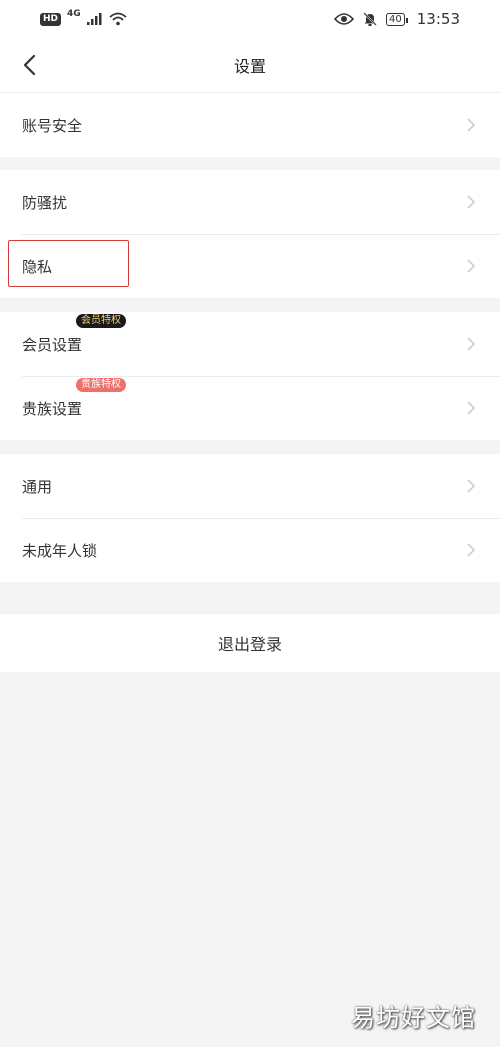 The width and height of the screenshot is (500, 1047). I want to click on settings-item-member: 会员设置 会员特权, so click(250, 344).